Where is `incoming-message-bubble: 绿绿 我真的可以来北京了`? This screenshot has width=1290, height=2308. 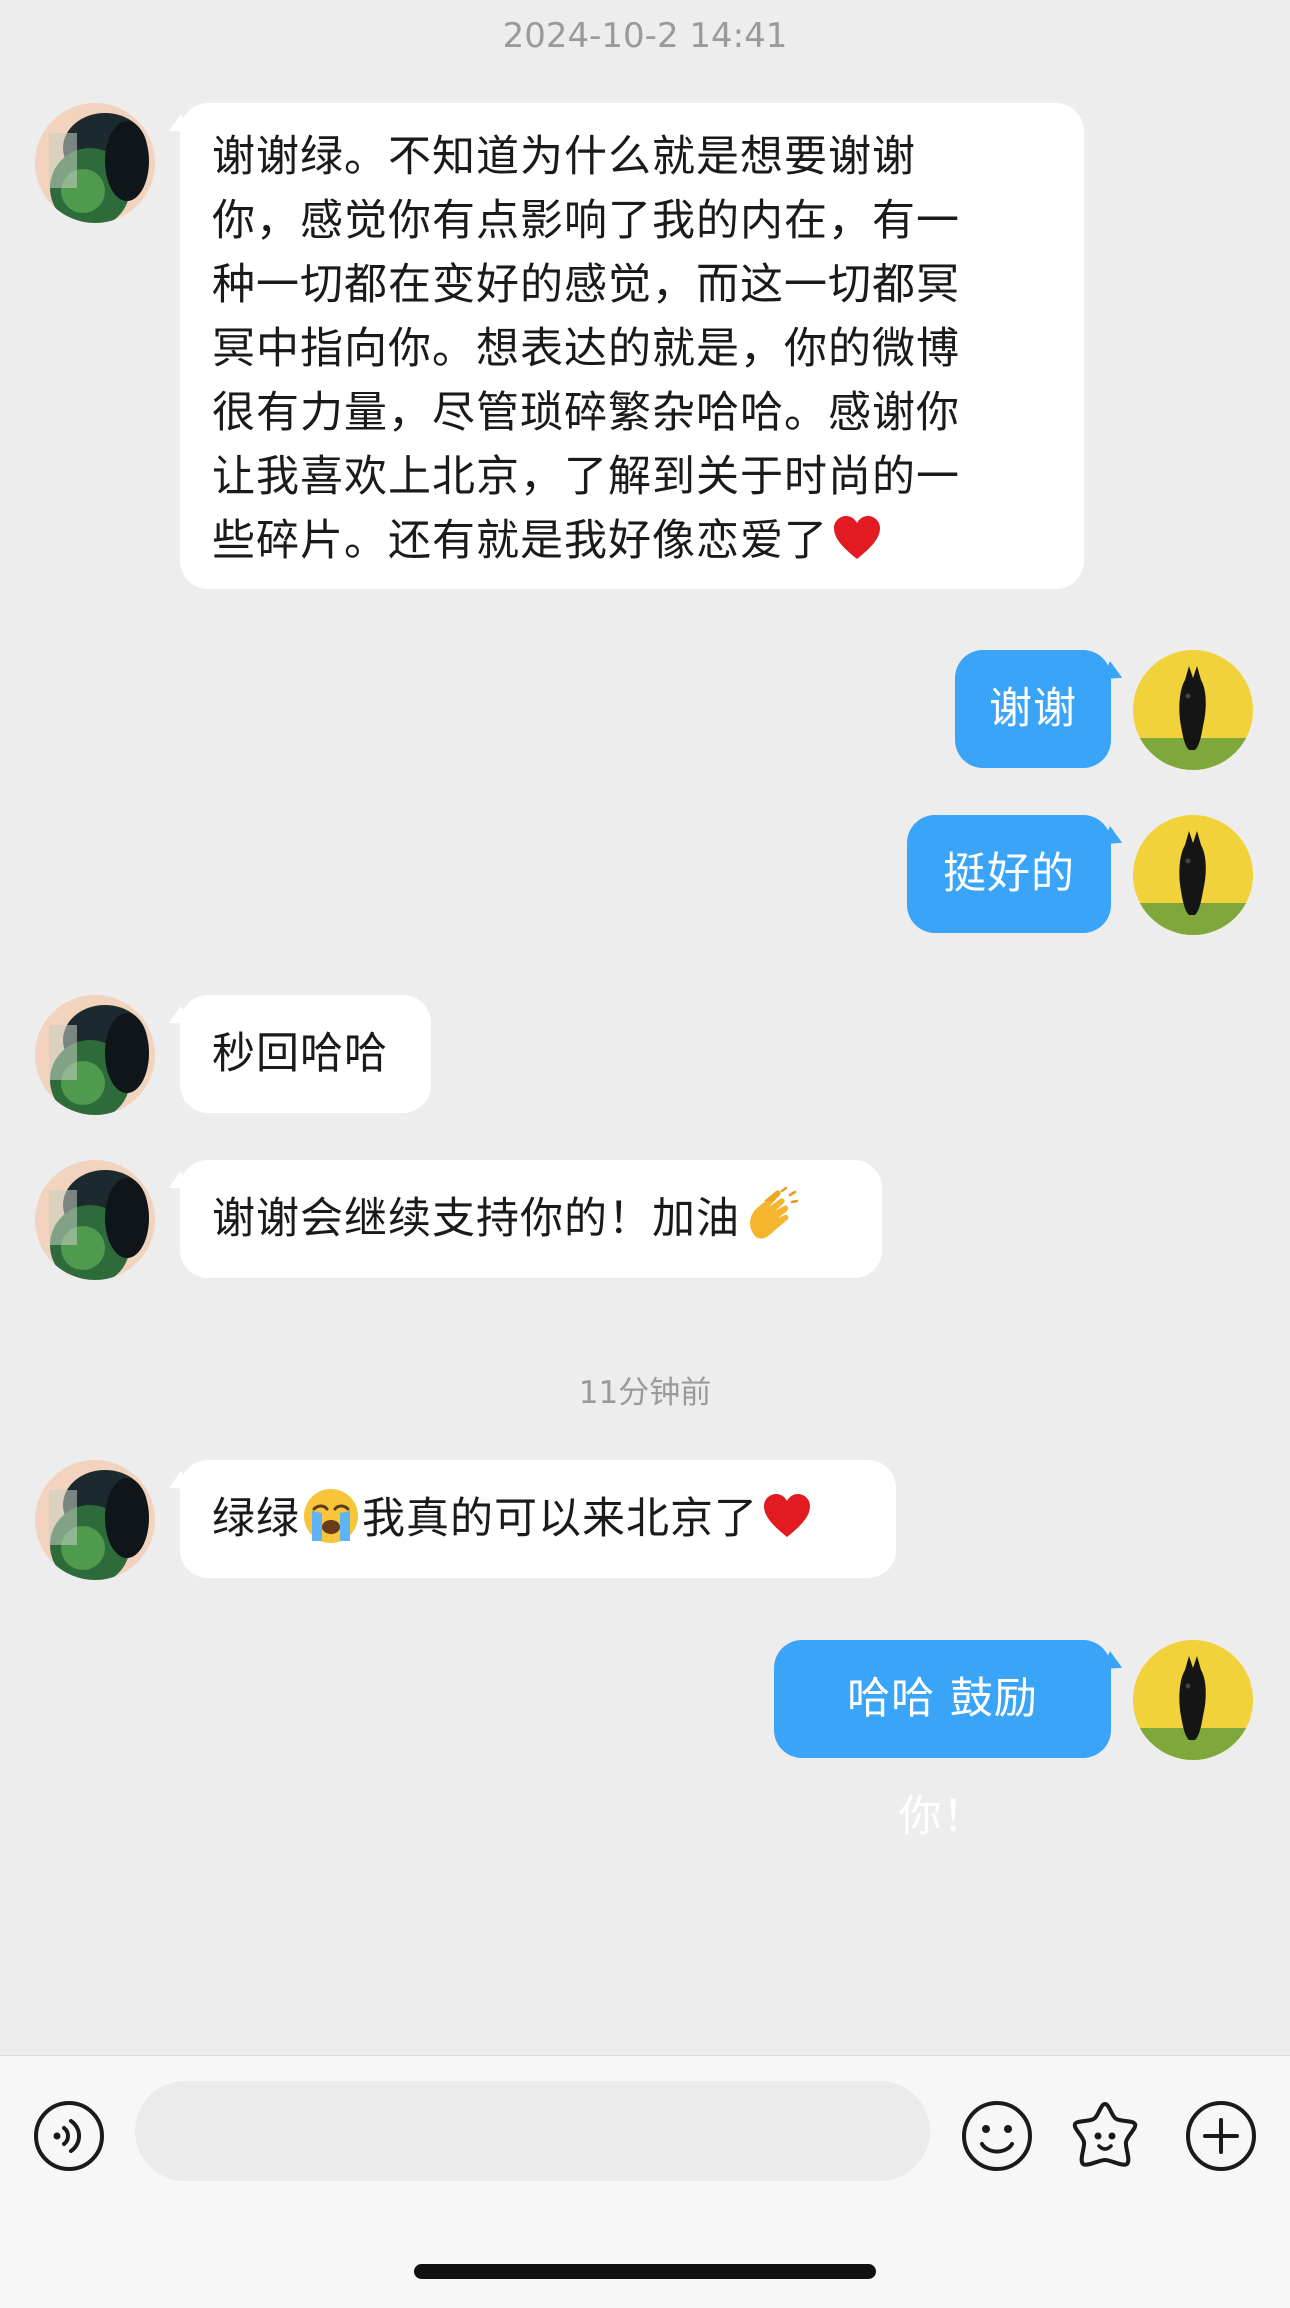
incoming-message-bubble: 绿绿 我真的可以来北京了 is located at coordinates (538, 1519).